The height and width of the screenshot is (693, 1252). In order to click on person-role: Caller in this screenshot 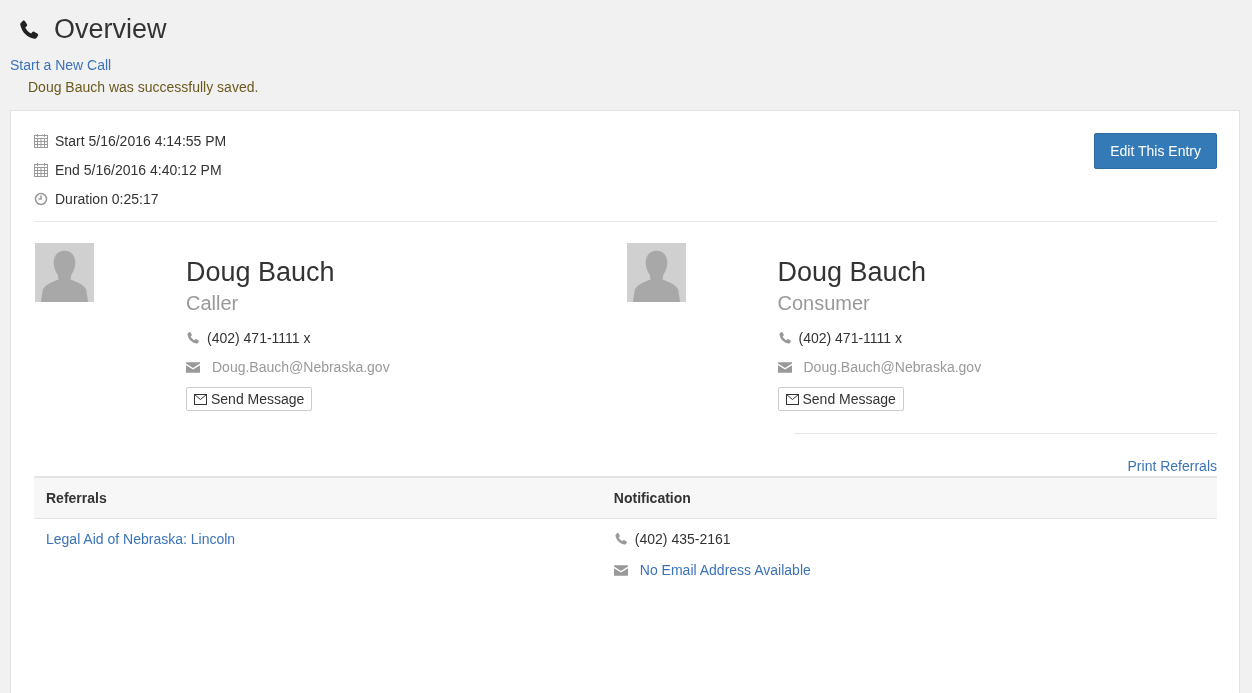, I will do `click(213, 303)`.